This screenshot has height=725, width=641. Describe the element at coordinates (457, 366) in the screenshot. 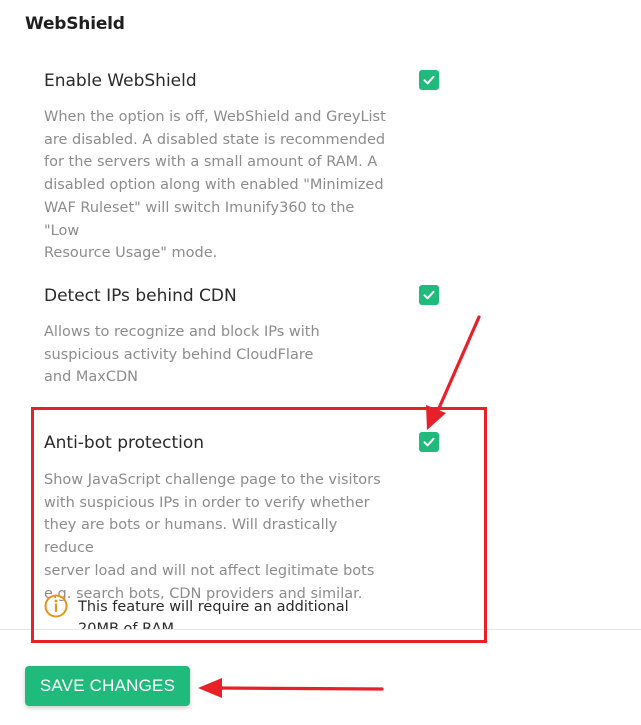

I see `arrow-to-checkbox-icon` at that location.